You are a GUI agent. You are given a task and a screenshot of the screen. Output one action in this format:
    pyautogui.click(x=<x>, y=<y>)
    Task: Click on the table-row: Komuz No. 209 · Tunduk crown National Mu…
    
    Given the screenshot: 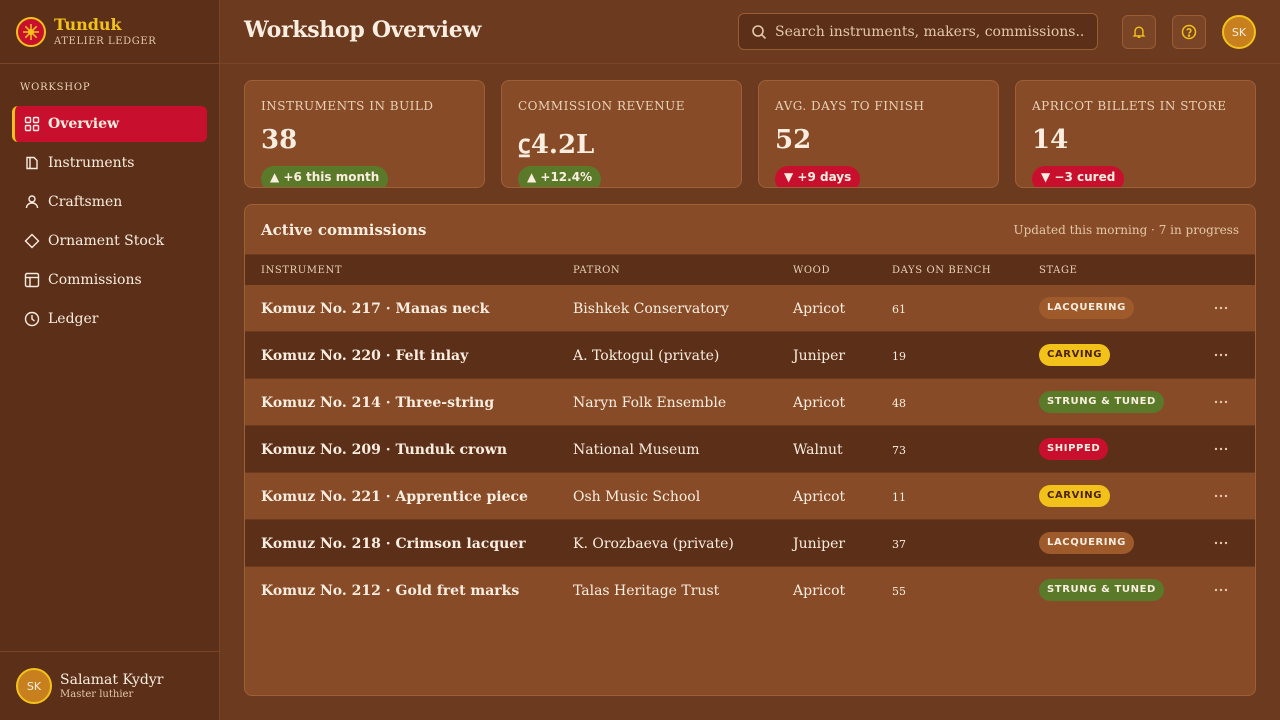 What is the action you would take?
    pyautogui.click(x=750, y=449)
    